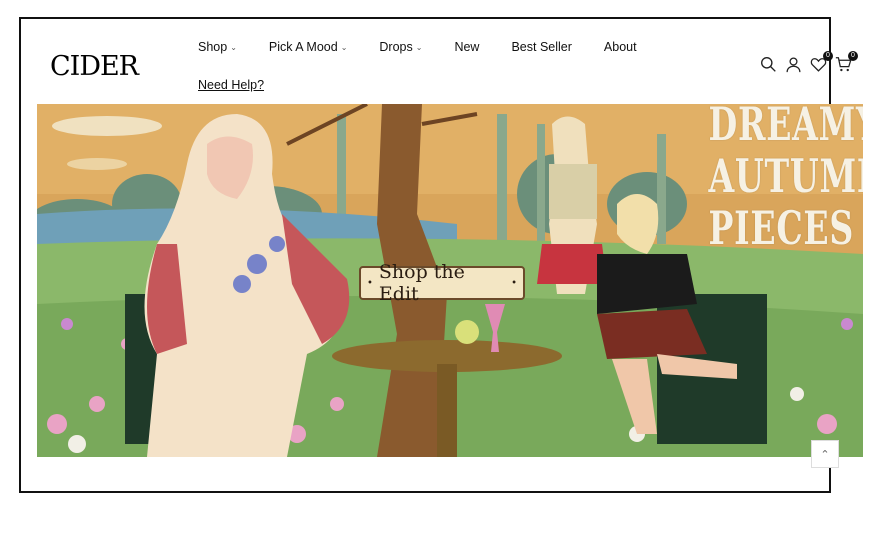  I want to click on nav-item-label: Drops, so click(396, 47).